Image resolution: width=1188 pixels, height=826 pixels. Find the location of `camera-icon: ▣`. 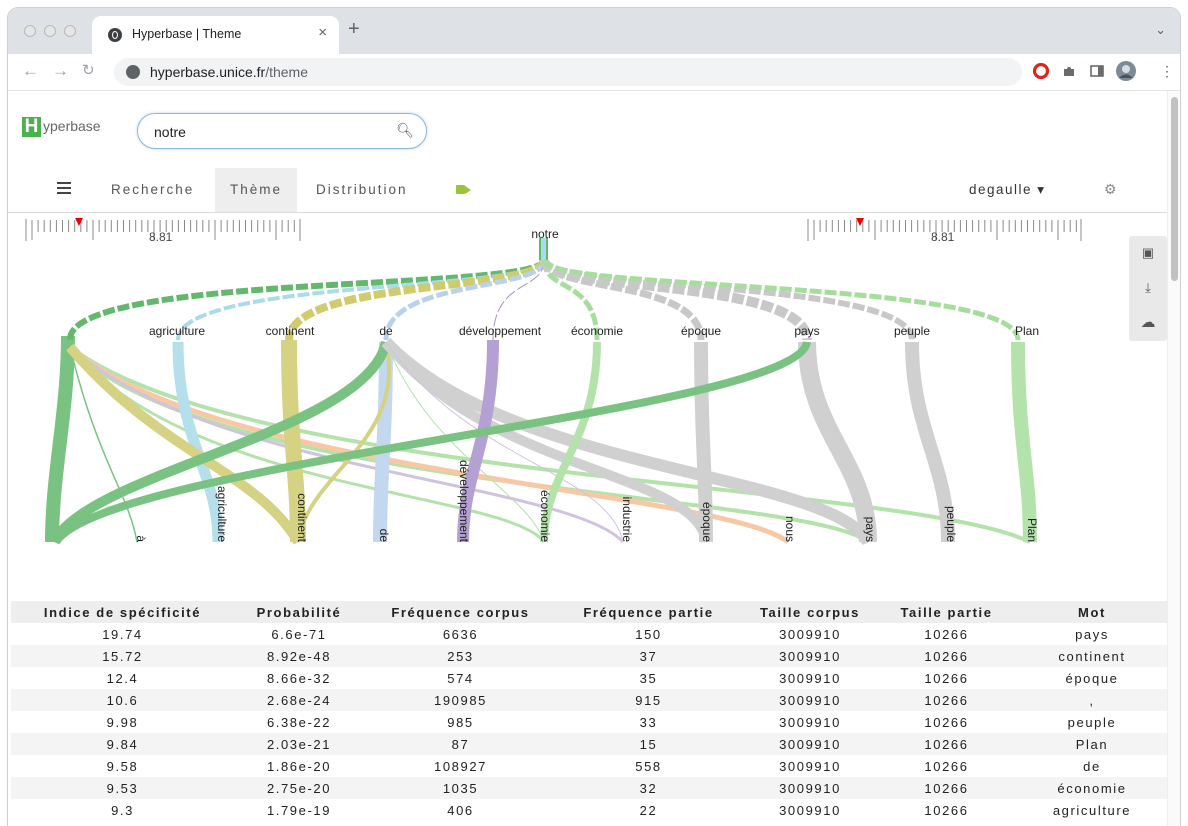

camera-icon: ▣ is located at coordinates (1148, 253).